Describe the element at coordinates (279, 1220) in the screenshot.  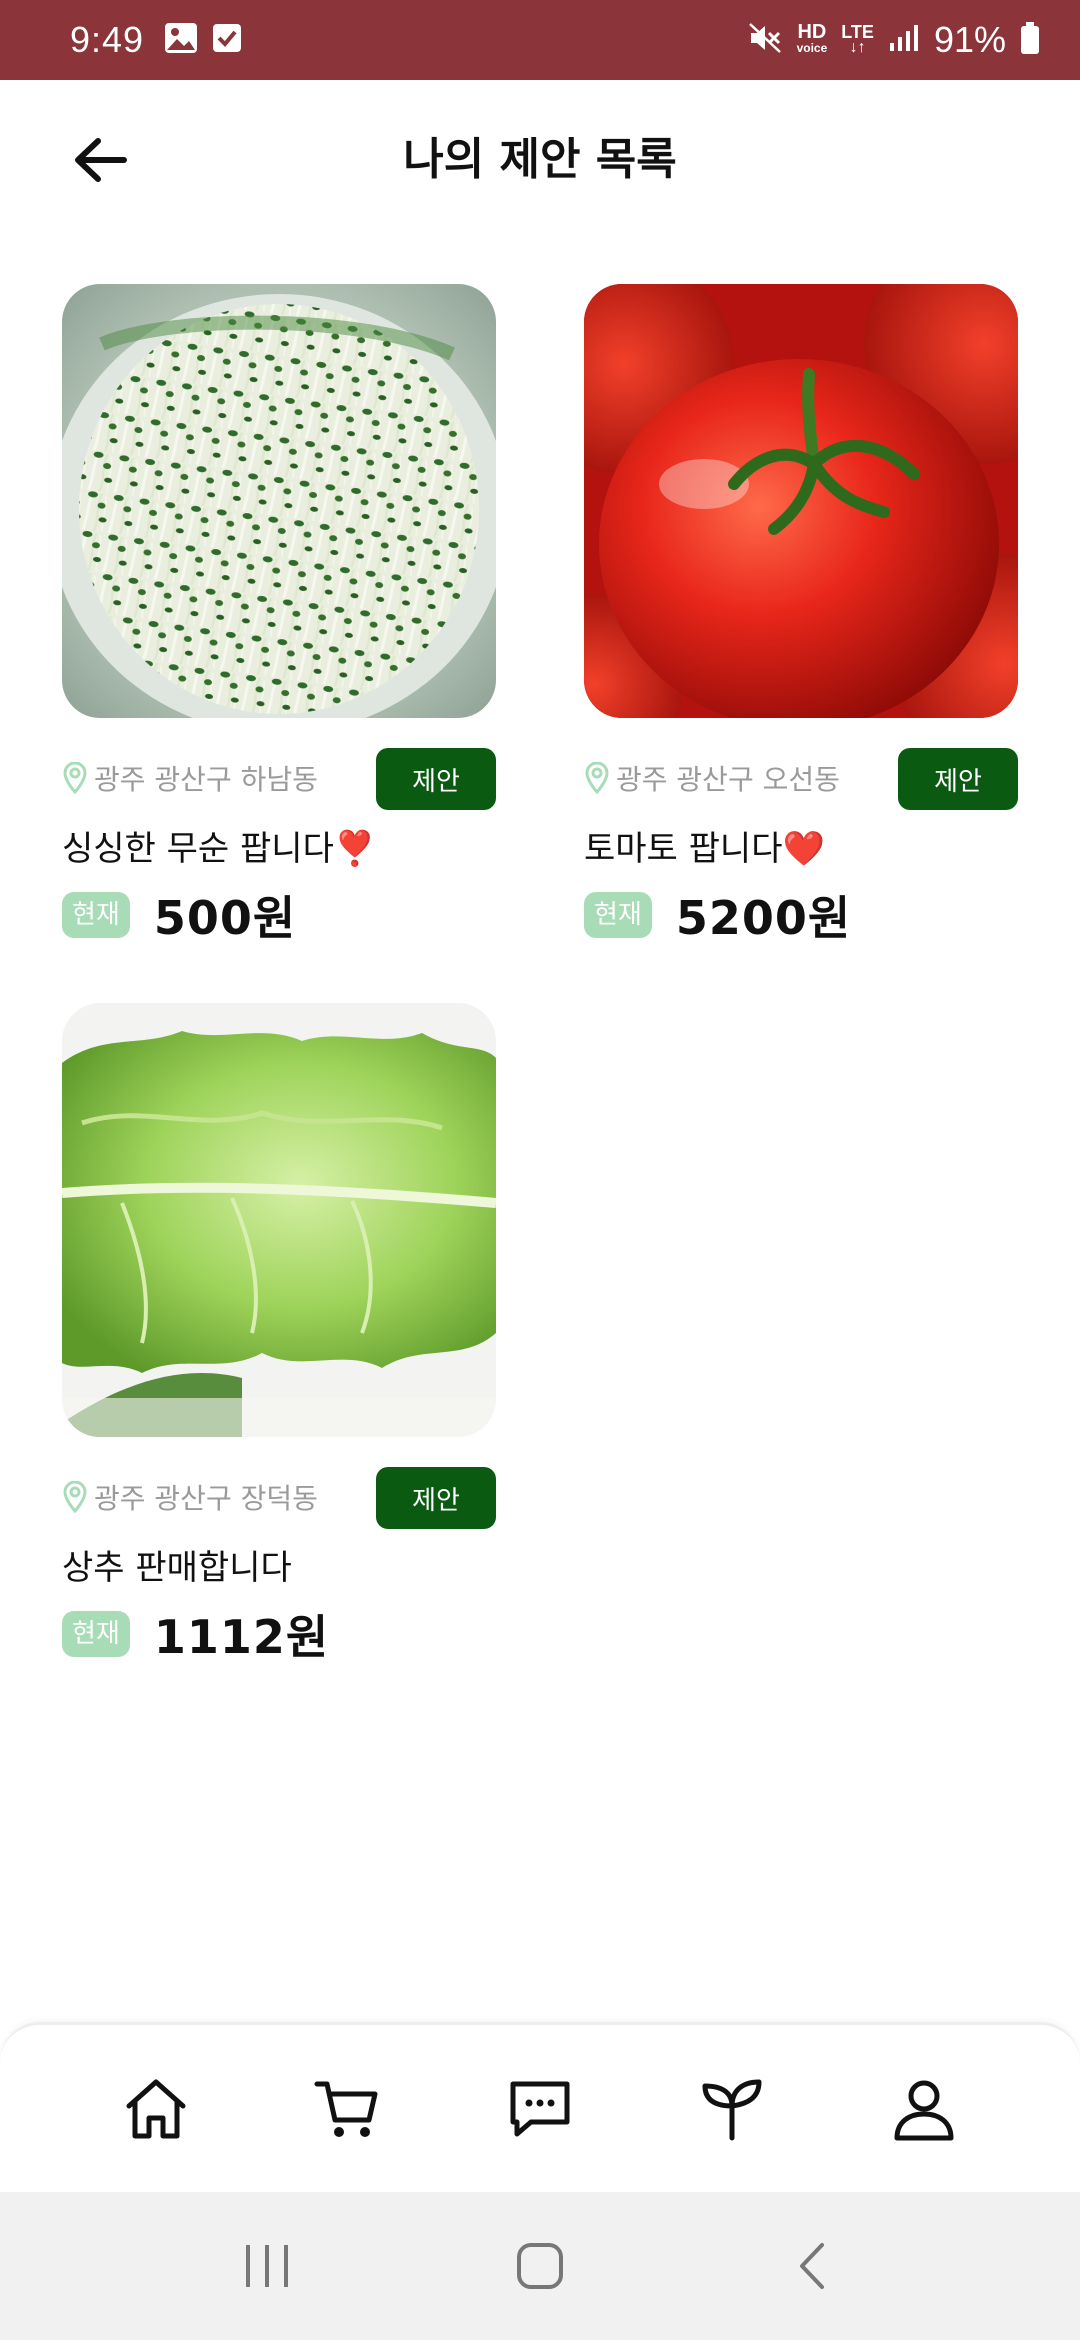
I see `lettuce-photo` at that location.